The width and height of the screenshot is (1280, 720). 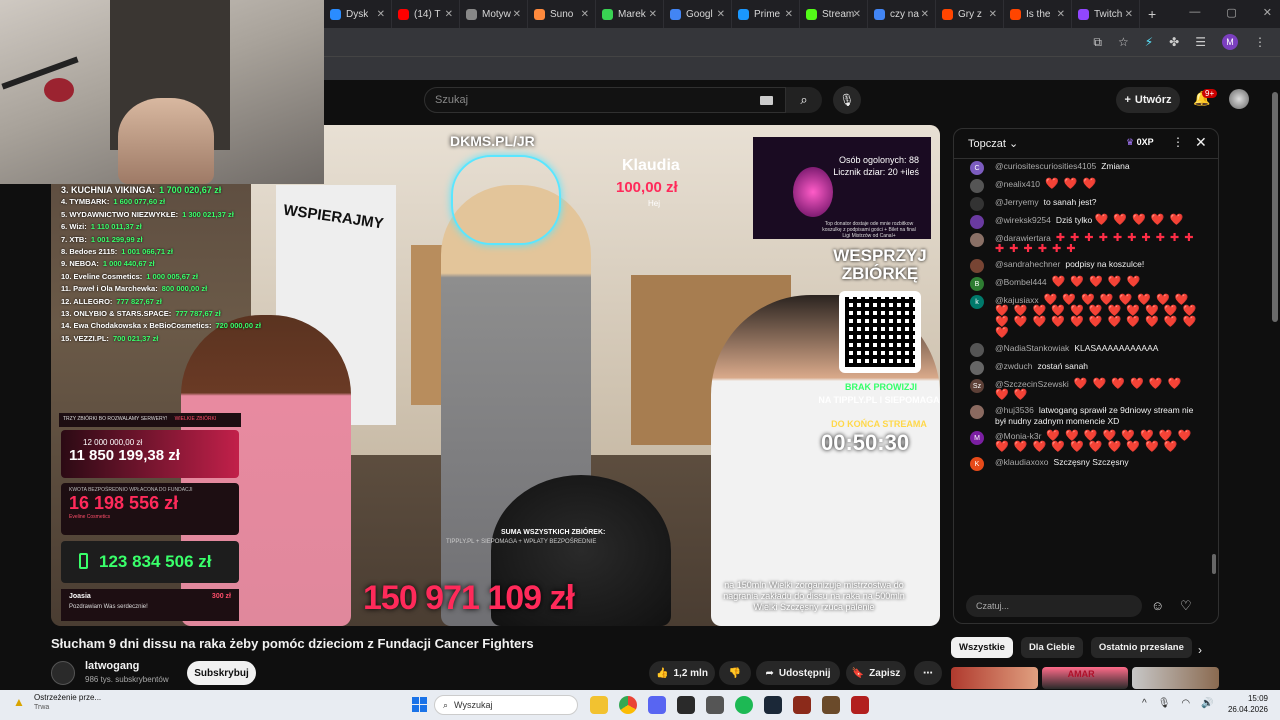 I want to click on page-scrollbar, so click(x=1275, y=385).